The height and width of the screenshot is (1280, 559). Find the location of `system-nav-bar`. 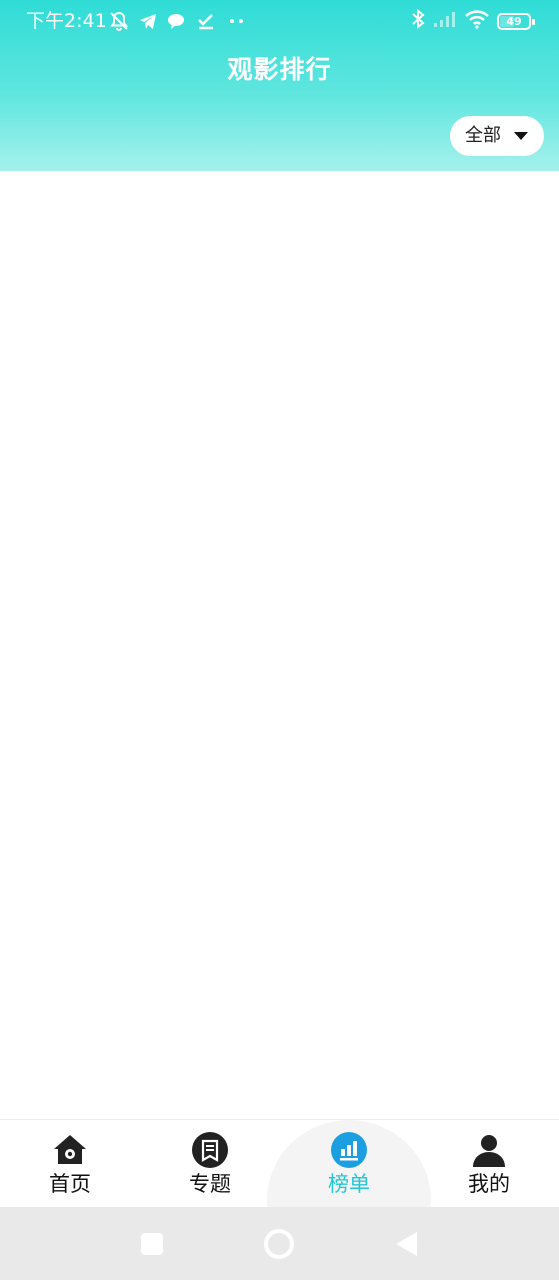

system-nav-bar is located at coordinates (279, 1243).